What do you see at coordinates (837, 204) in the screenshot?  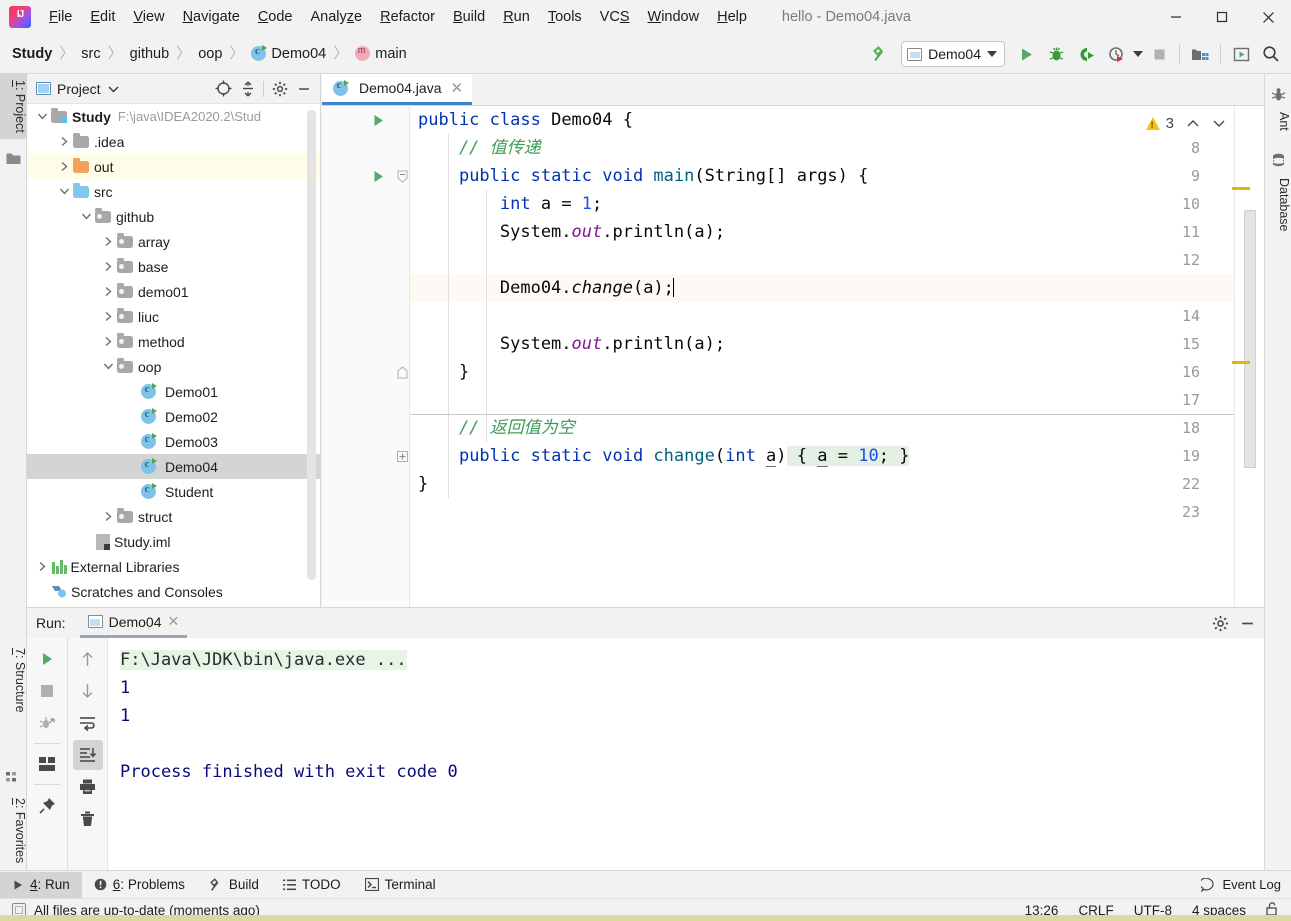 I see `code-line: int a = 1;` at bounding box center [837, 204].